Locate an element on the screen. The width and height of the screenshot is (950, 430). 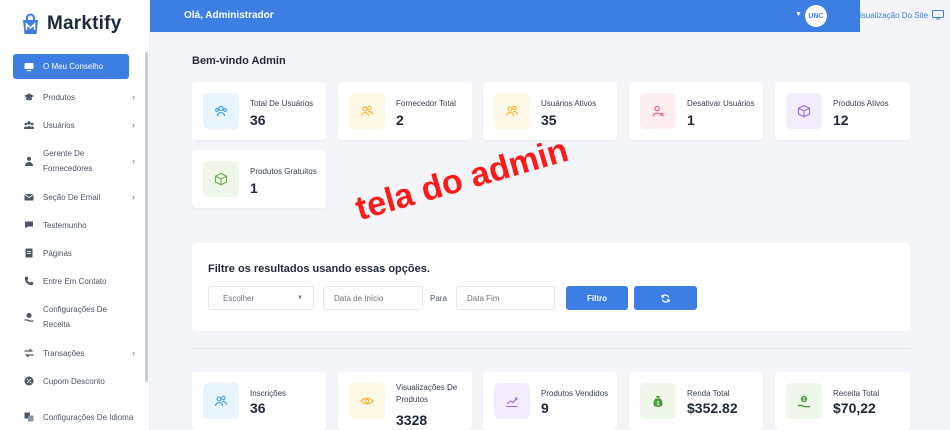
sidebar-item-contact: Entre Em Contato is located at coordinates (74, 281).